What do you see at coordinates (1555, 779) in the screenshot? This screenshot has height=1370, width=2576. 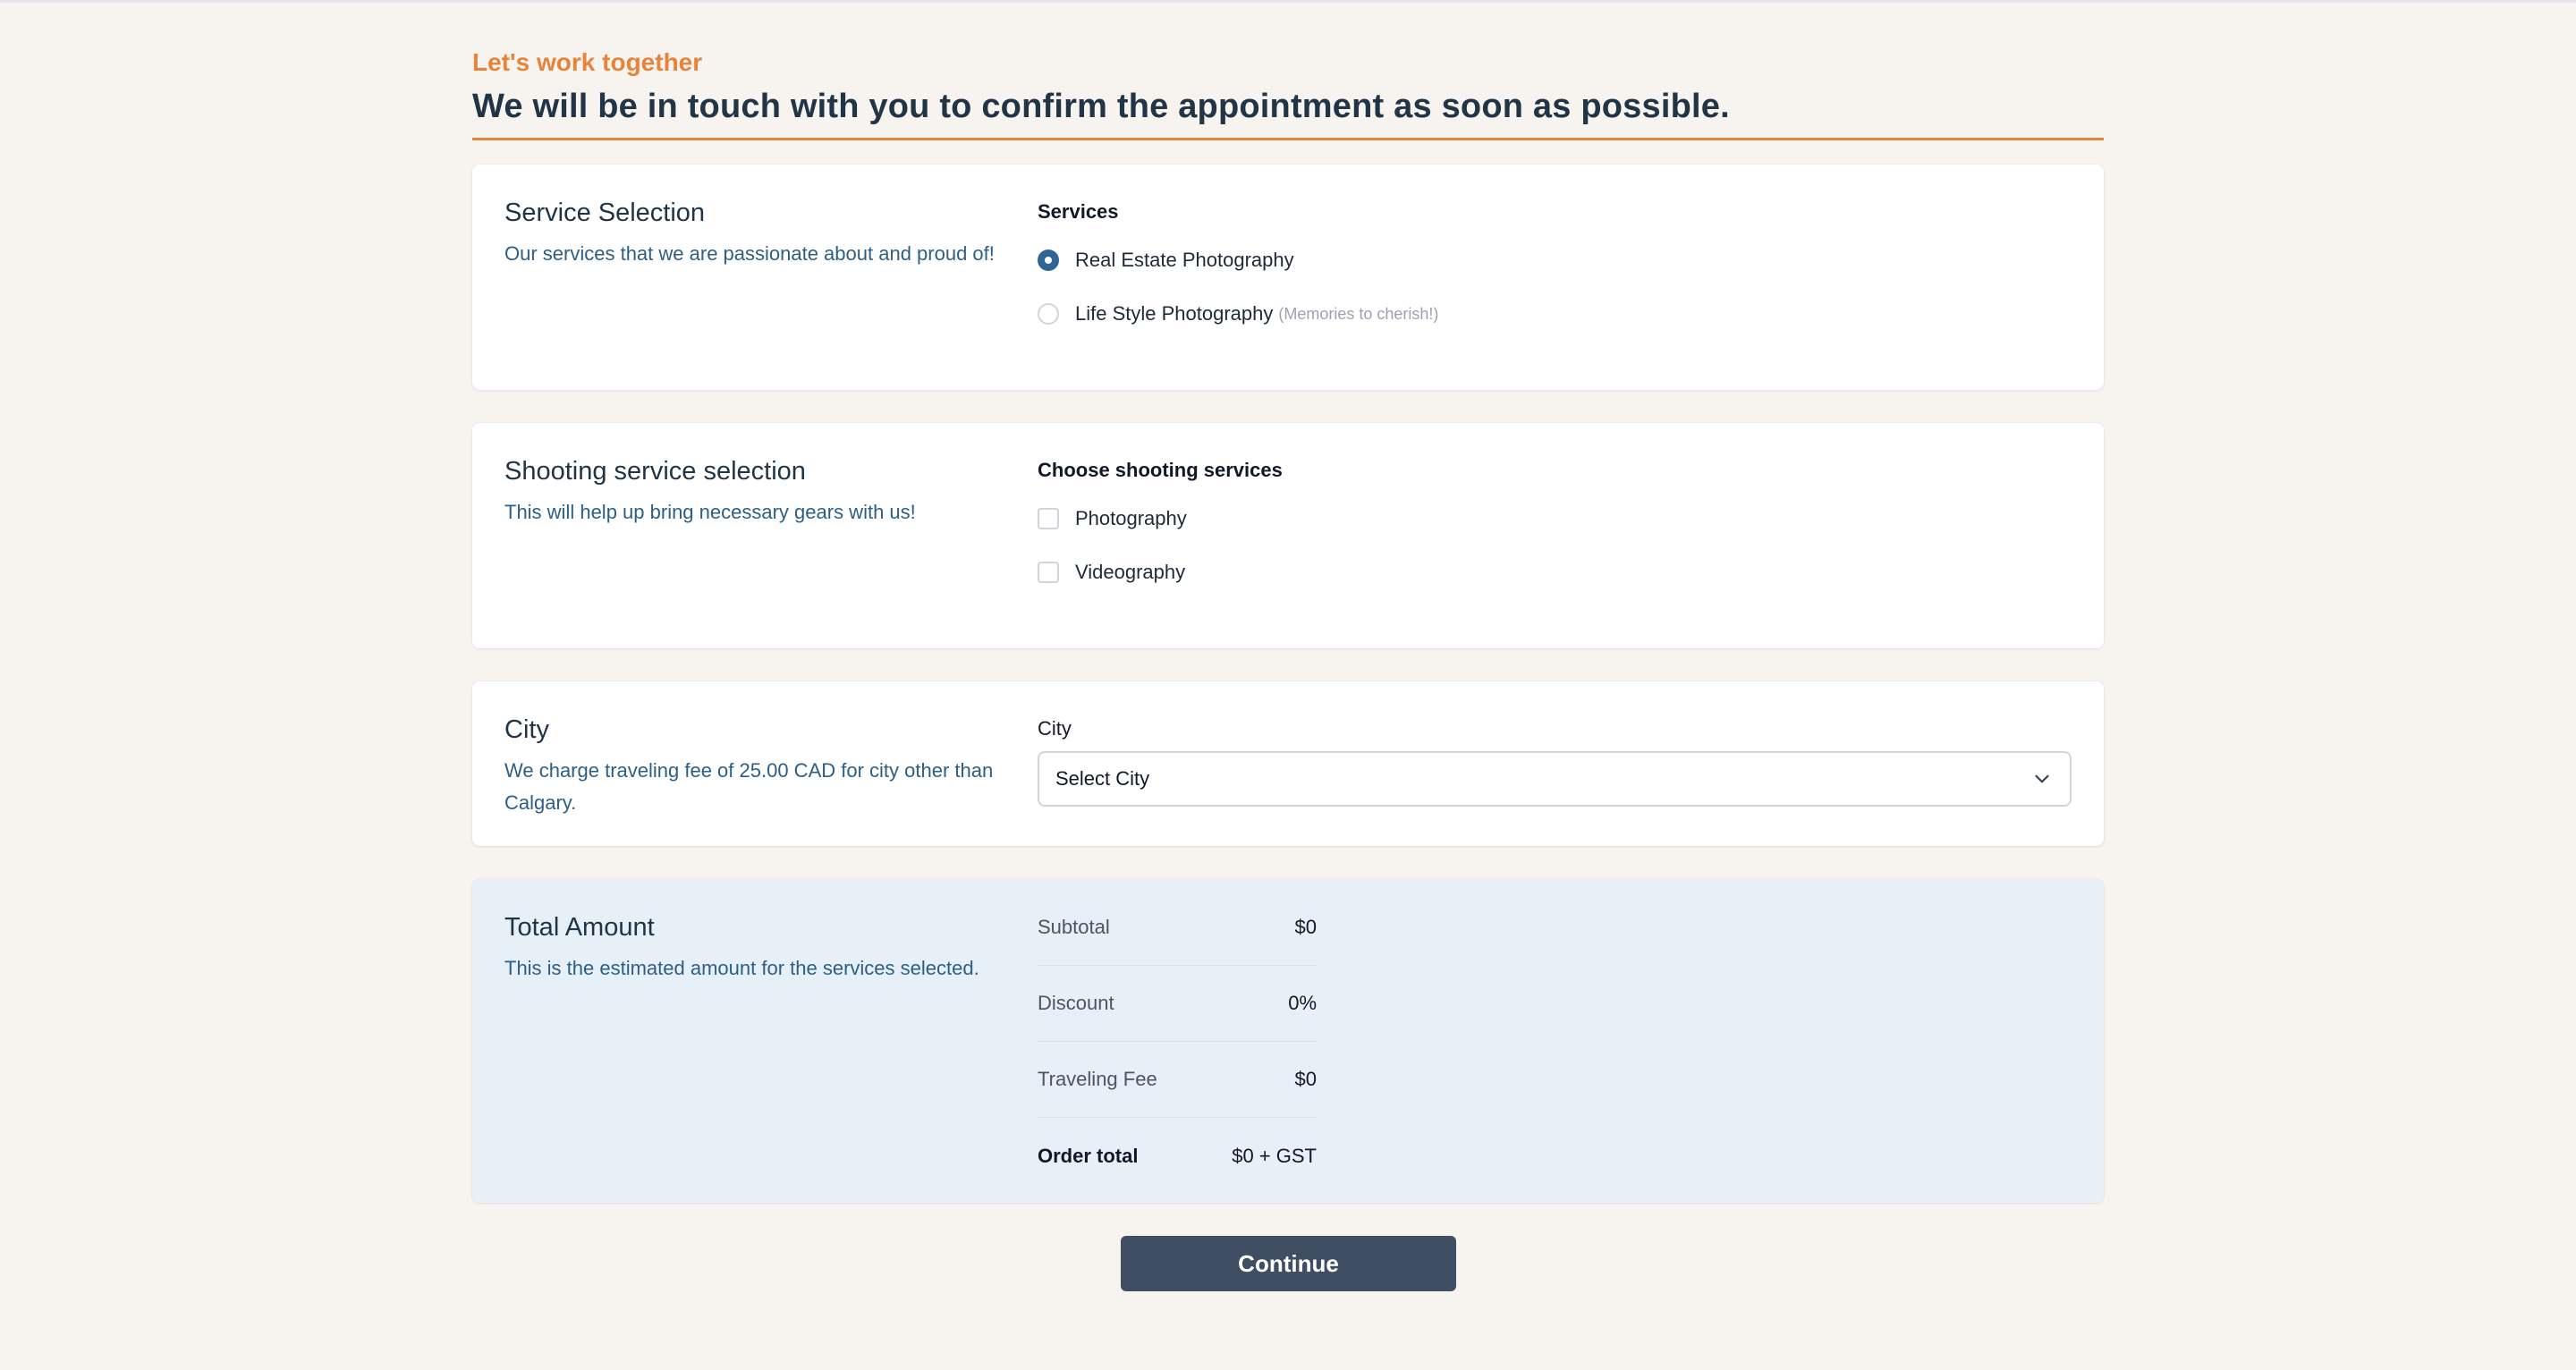 I see `city-select: Select City` at bounding box center [1555, 779].